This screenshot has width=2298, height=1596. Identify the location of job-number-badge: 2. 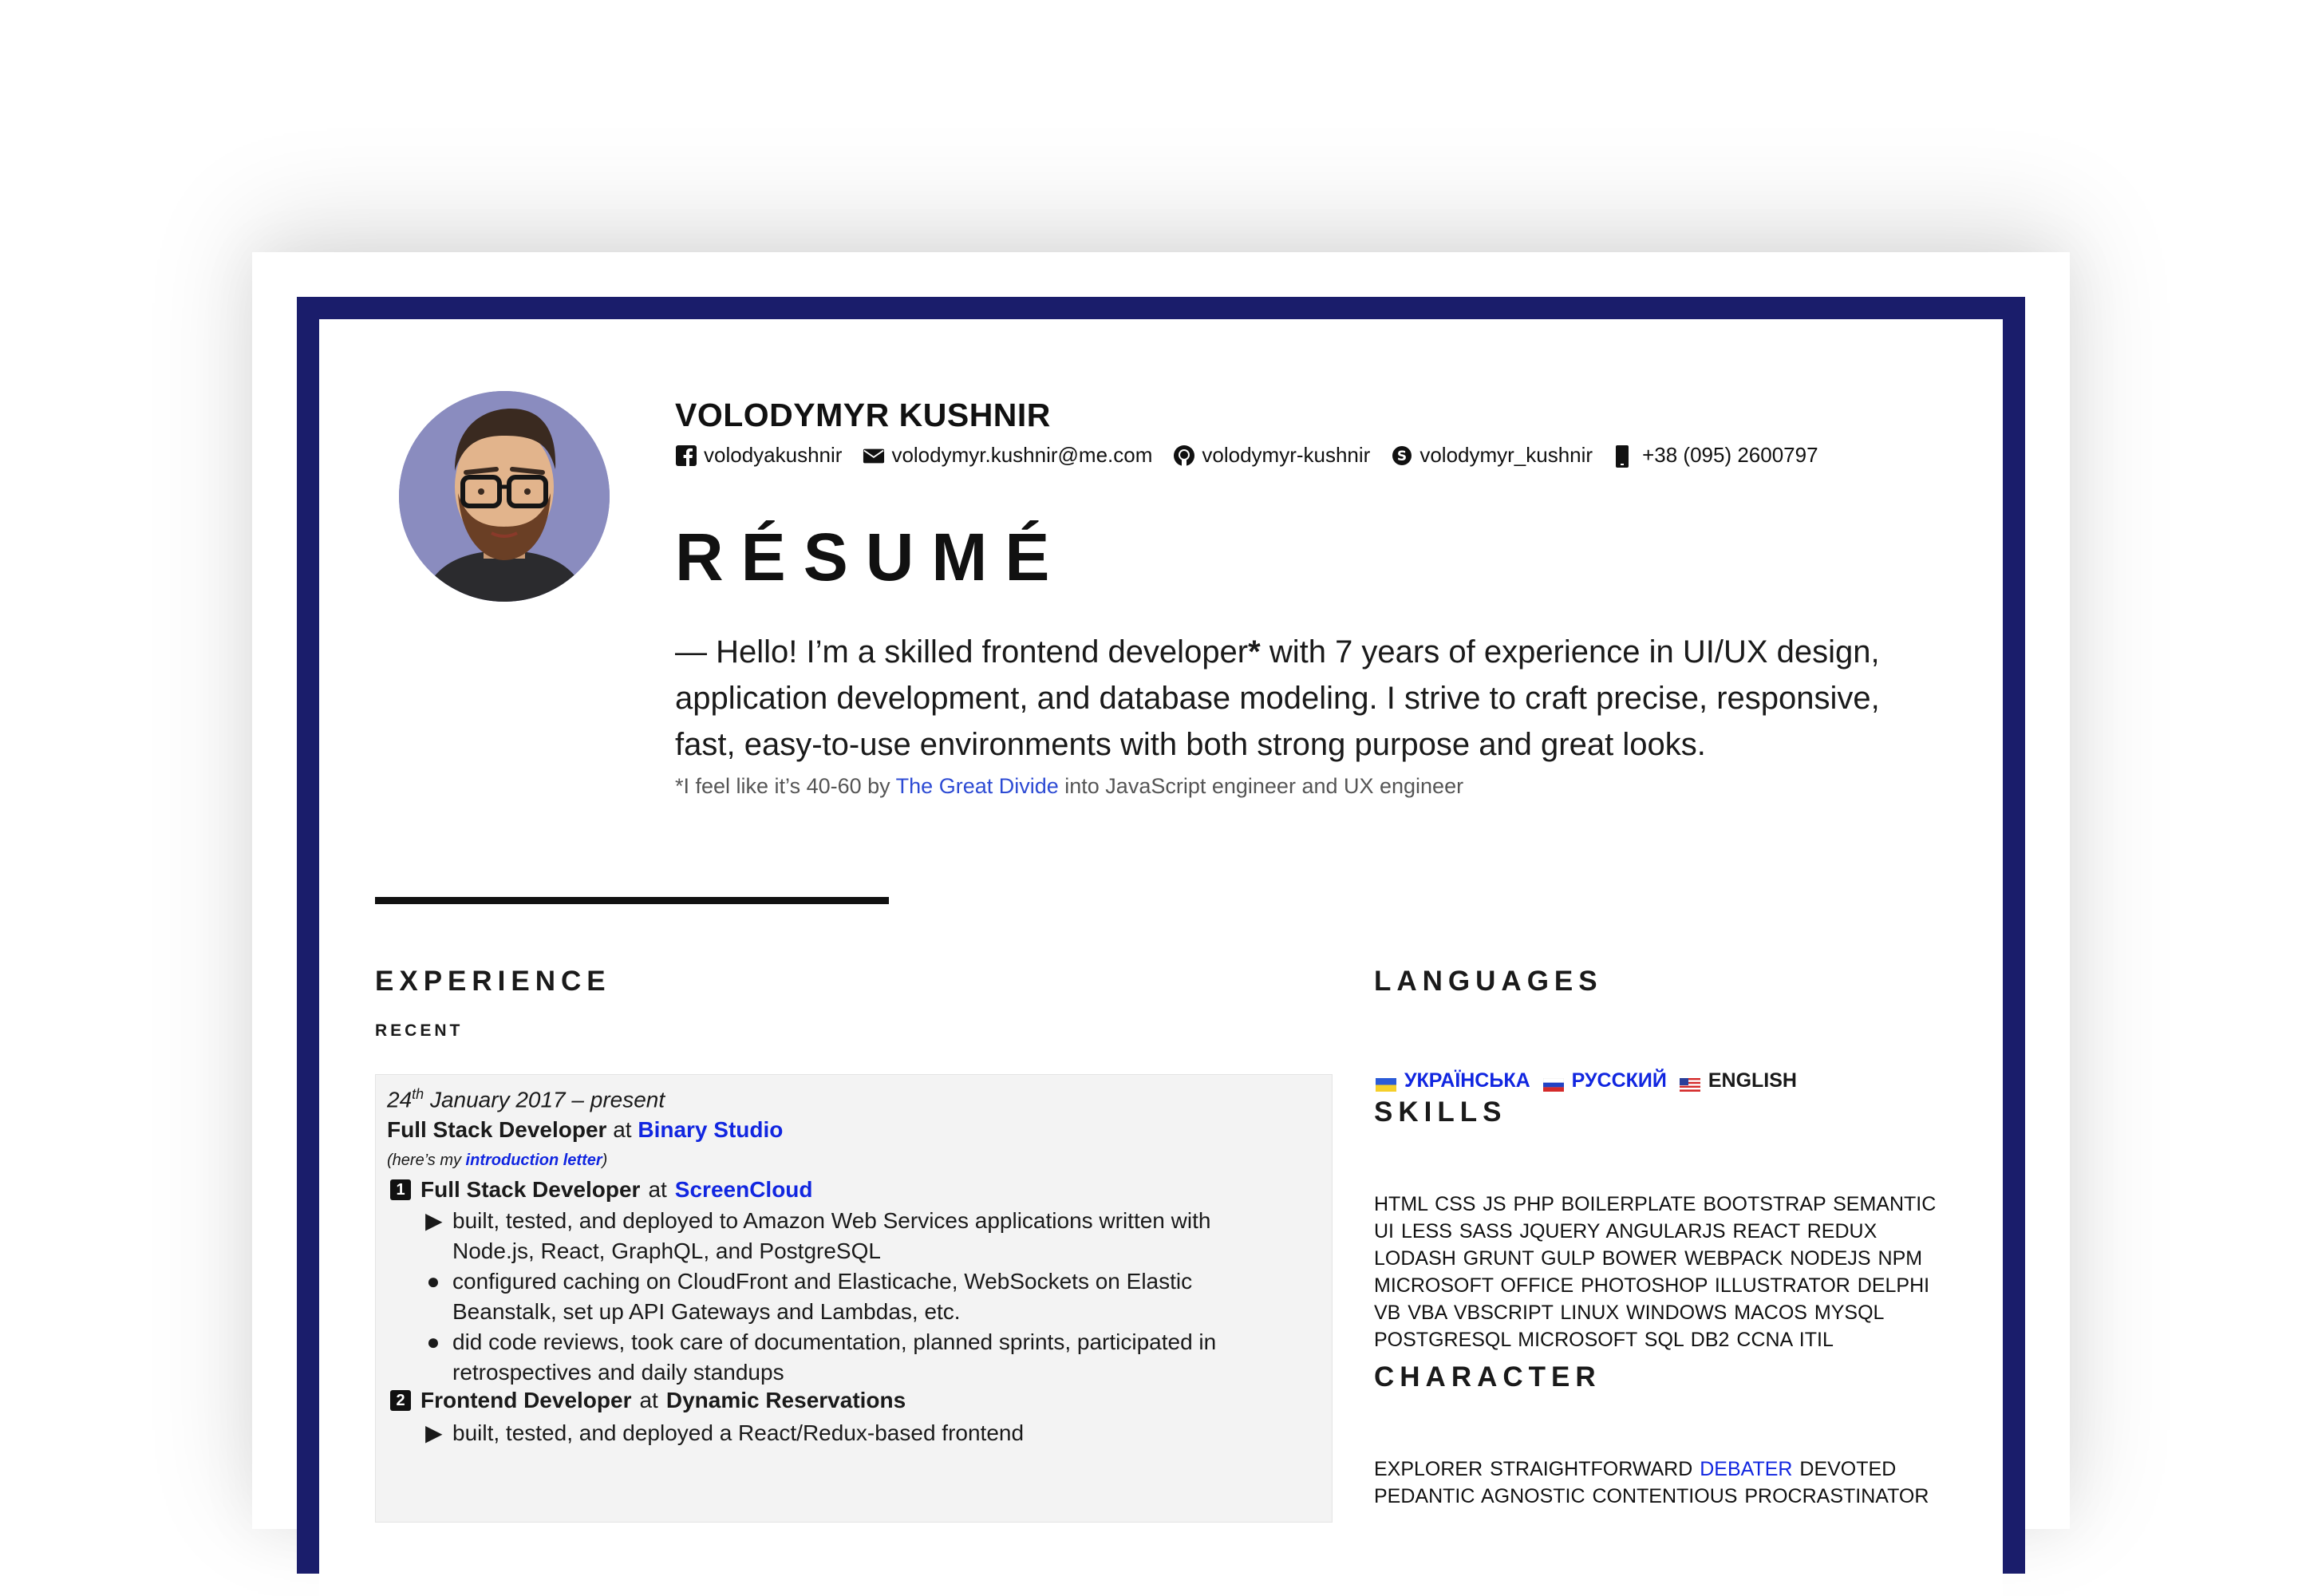
(401, 1400).